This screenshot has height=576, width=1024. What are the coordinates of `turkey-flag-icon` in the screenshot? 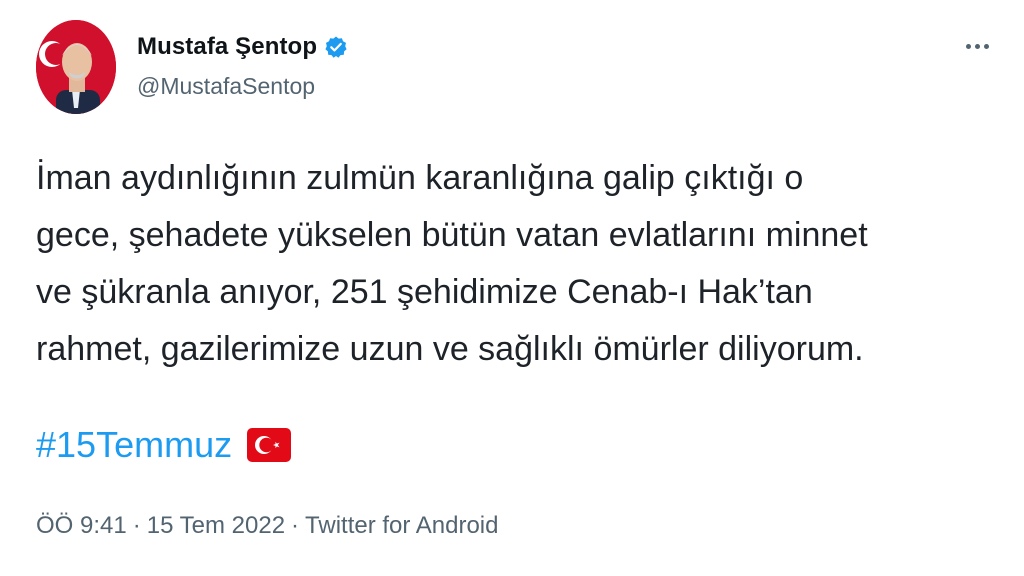 It's located at (269, 445).